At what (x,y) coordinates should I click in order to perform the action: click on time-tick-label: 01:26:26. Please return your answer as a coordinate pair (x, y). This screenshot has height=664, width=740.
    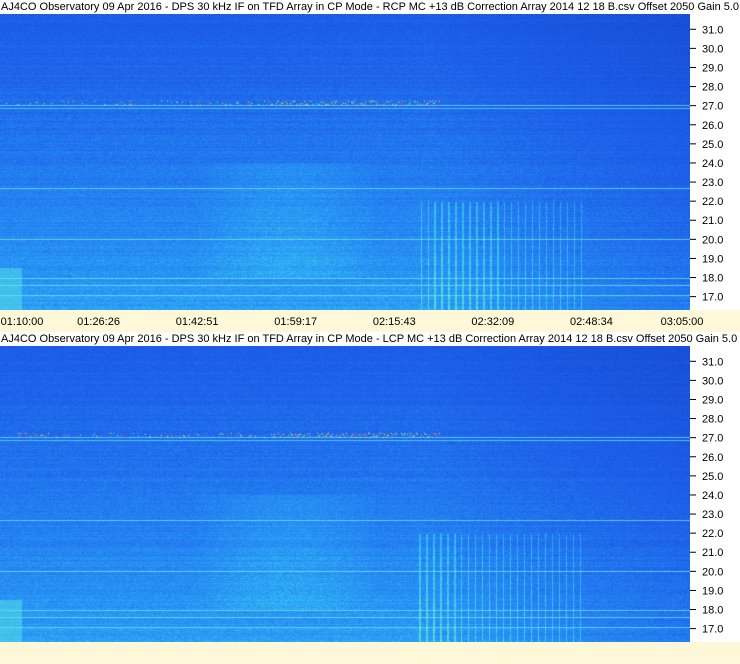
    Looking at the image, I should click on (98, 322).